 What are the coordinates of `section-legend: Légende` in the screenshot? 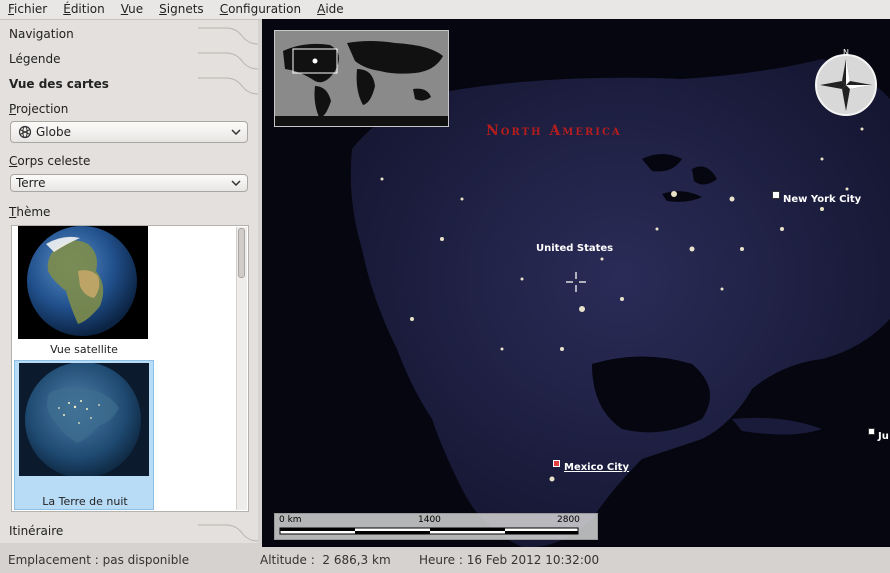 It's located at (129, 59).